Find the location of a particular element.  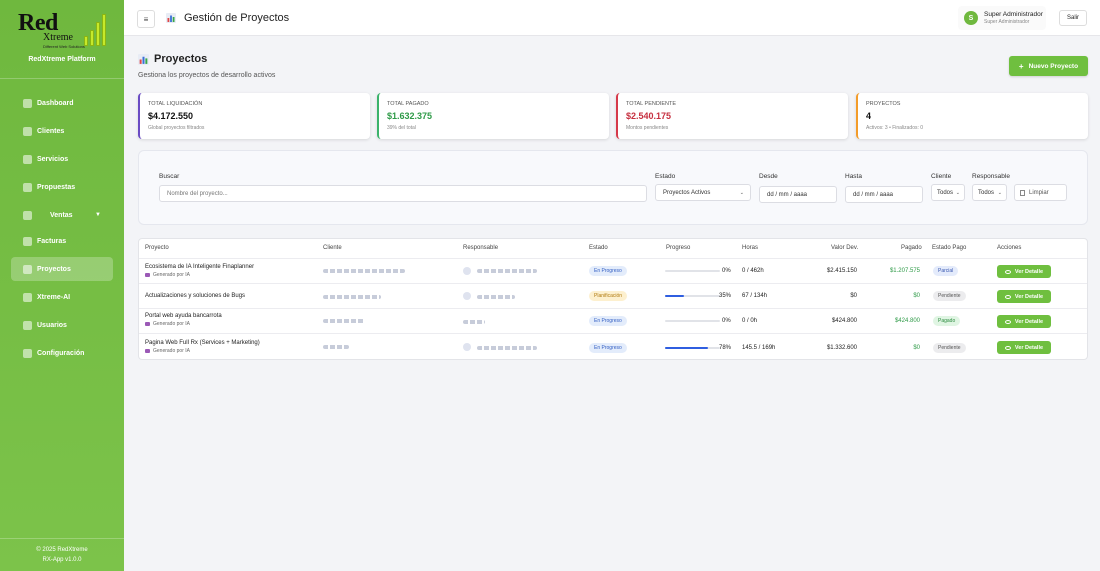

money-icon is located at coordinates (27, 241).